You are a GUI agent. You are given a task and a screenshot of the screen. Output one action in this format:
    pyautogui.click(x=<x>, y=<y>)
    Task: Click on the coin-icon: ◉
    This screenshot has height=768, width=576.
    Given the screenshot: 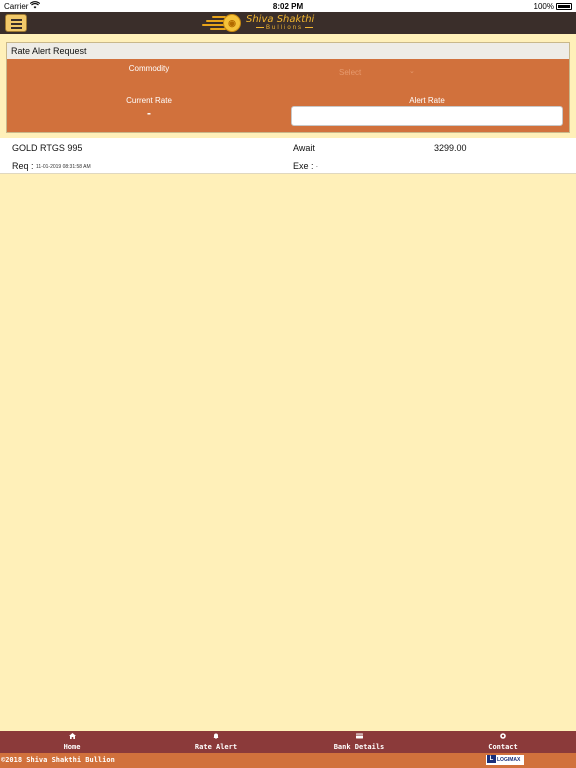 What is the action you would take?
    pyautogui.click(x=232, y=23)
    